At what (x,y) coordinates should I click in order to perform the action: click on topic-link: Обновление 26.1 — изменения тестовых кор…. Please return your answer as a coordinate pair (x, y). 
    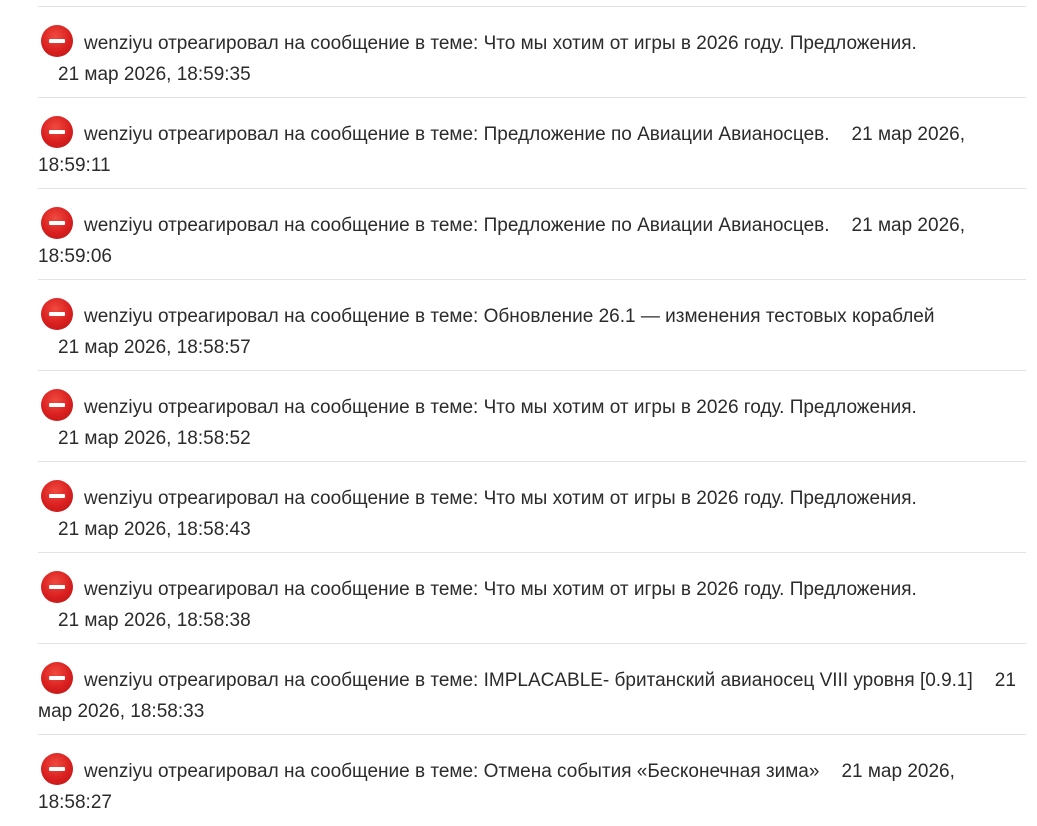
    Looking at the image, I should click on (709, 316).